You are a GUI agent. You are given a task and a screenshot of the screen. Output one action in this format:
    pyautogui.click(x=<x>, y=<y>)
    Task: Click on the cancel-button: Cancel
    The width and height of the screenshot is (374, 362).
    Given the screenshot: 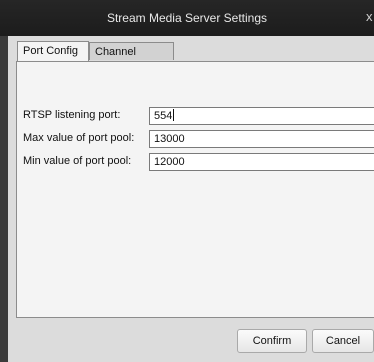 What is the action you would take?
    pyautogui.click(x=343, y=341)
    